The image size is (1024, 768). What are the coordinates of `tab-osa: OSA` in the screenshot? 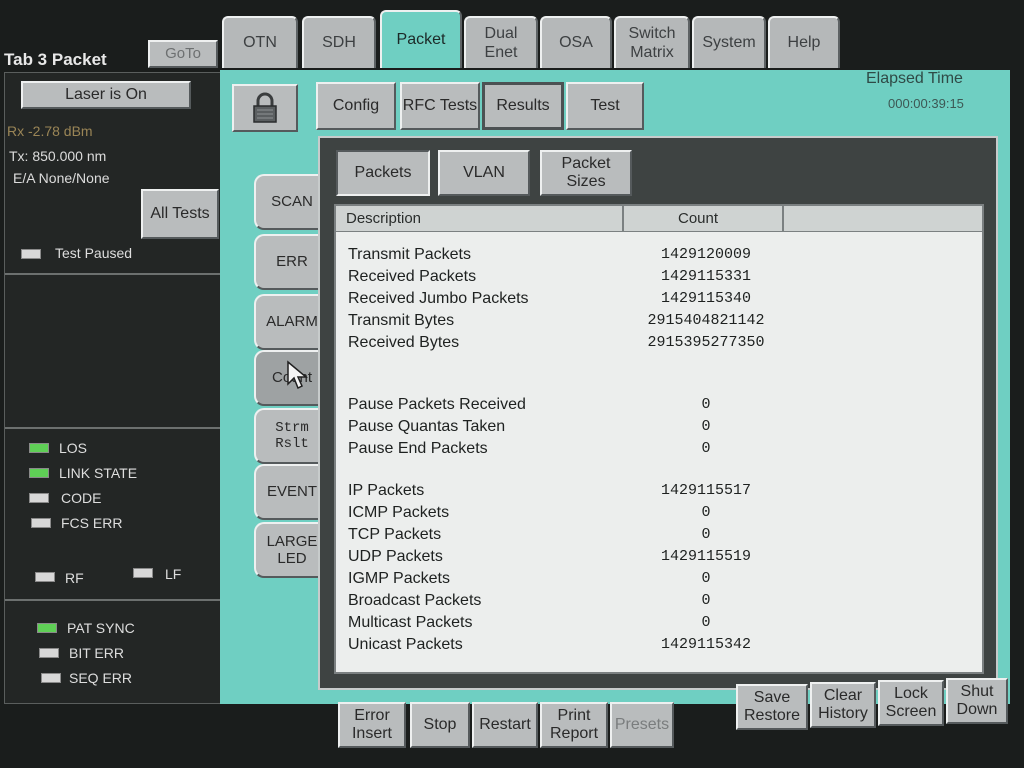 It's located at (576, 42).